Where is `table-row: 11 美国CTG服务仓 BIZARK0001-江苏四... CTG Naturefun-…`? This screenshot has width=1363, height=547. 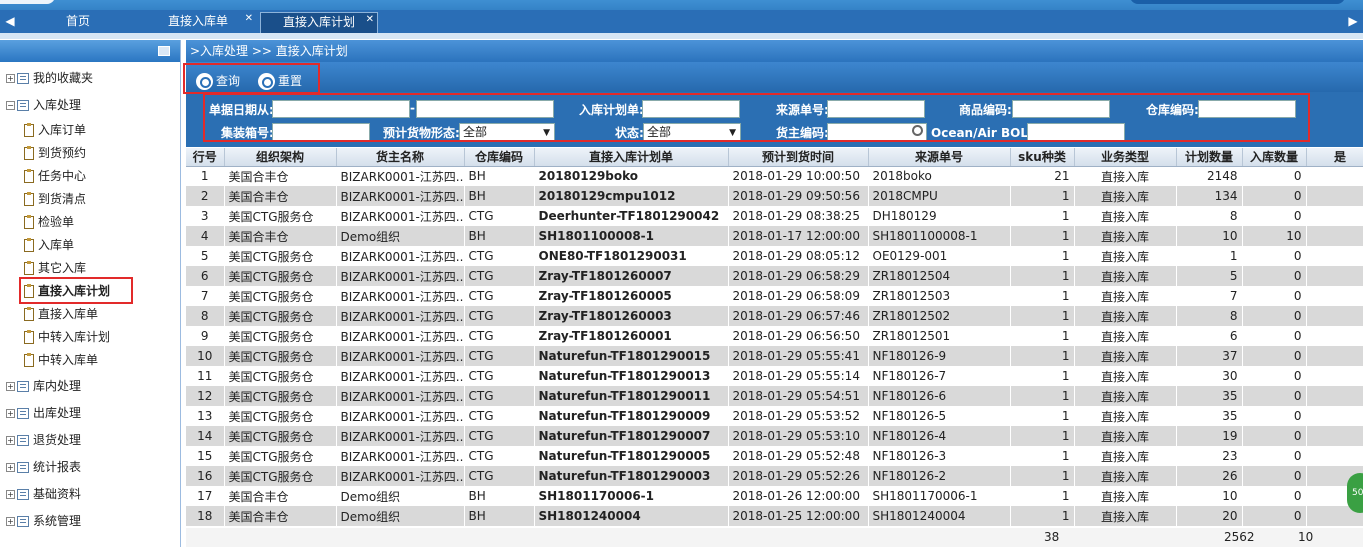
table-row: 11 美国CTG服务仓 BIZARK0001-江苏四... CTG Naturefun-… is located at coordinates (774, 376).